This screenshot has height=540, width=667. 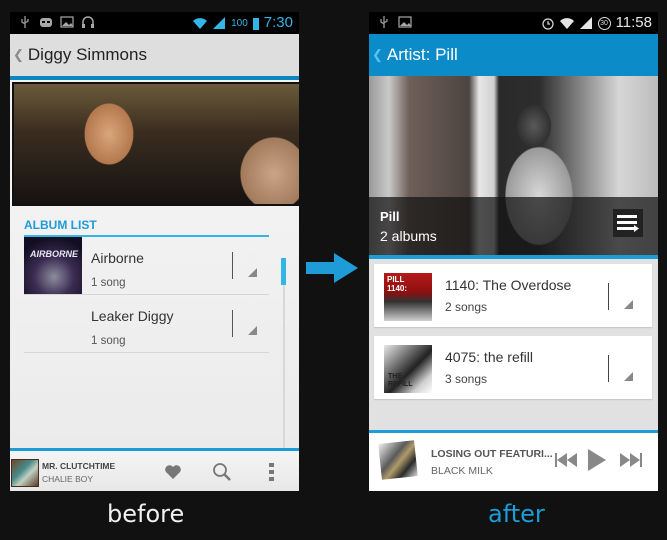 What do you see at coordinates (87, 55) in the screenshot?
I see `page-title: Diggy Simmons` at bounding box center [87, 55].